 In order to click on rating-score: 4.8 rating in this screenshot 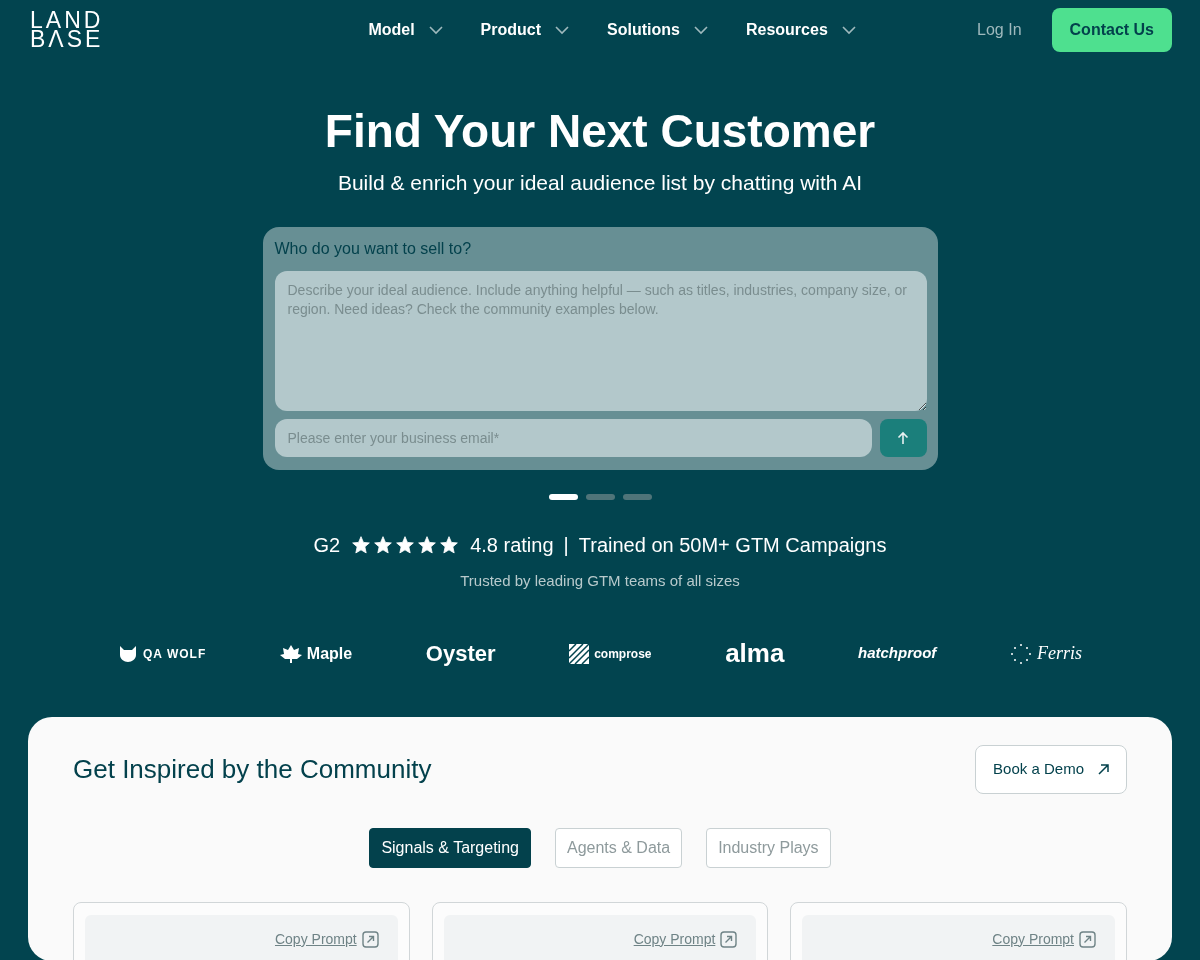, I will do `click(512, 545)`.